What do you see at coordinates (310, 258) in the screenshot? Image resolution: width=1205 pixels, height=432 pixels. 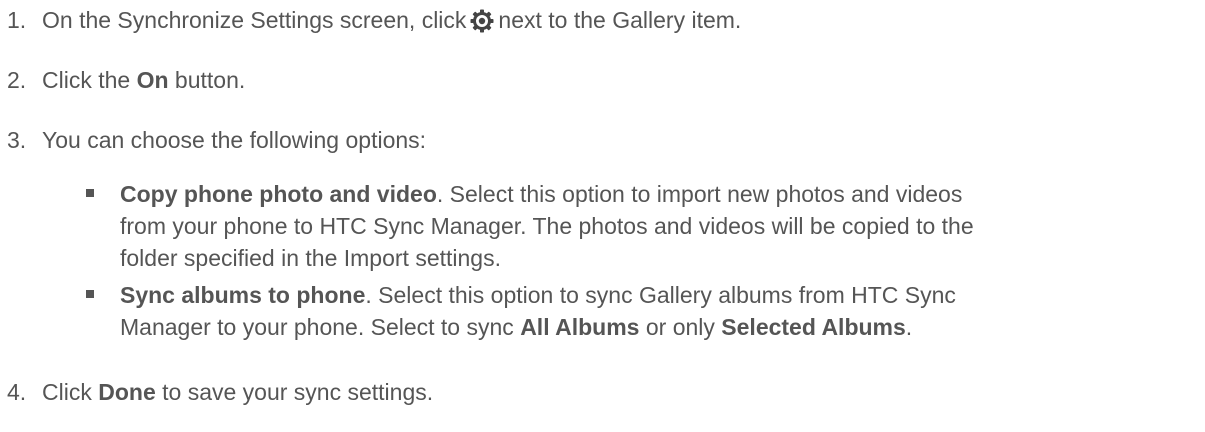 I see `option-line: folder specified in the Import settings.` at bounding box center [310, 258].